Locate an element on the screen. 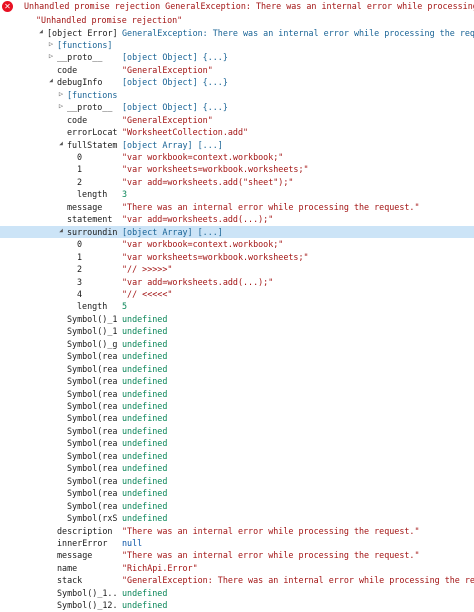  property-key: __proto__ is located at coordinates (90, 107).